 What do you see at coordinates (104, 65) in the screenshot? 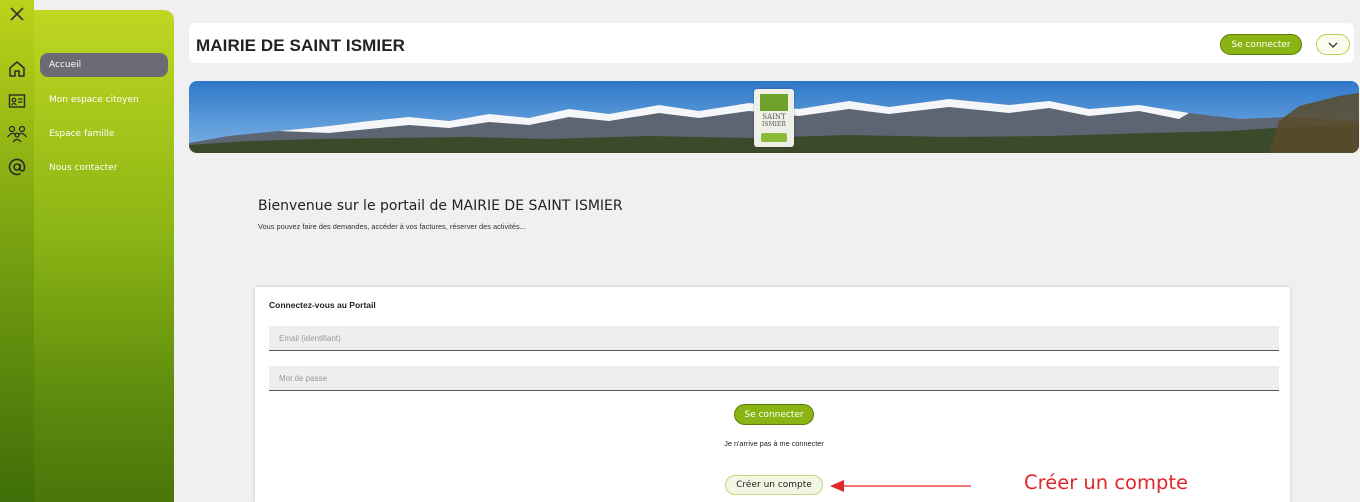
I see `sidebar-item-accueil: Accueil` at bounding box center [104, 65].